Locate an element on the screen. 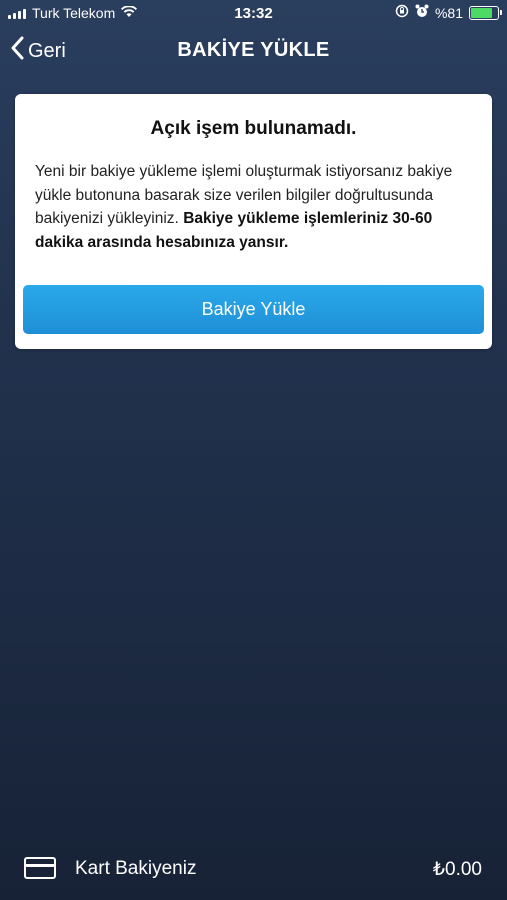  card-balance-amount: ₺0.00 is located at coordinates (457, 869).